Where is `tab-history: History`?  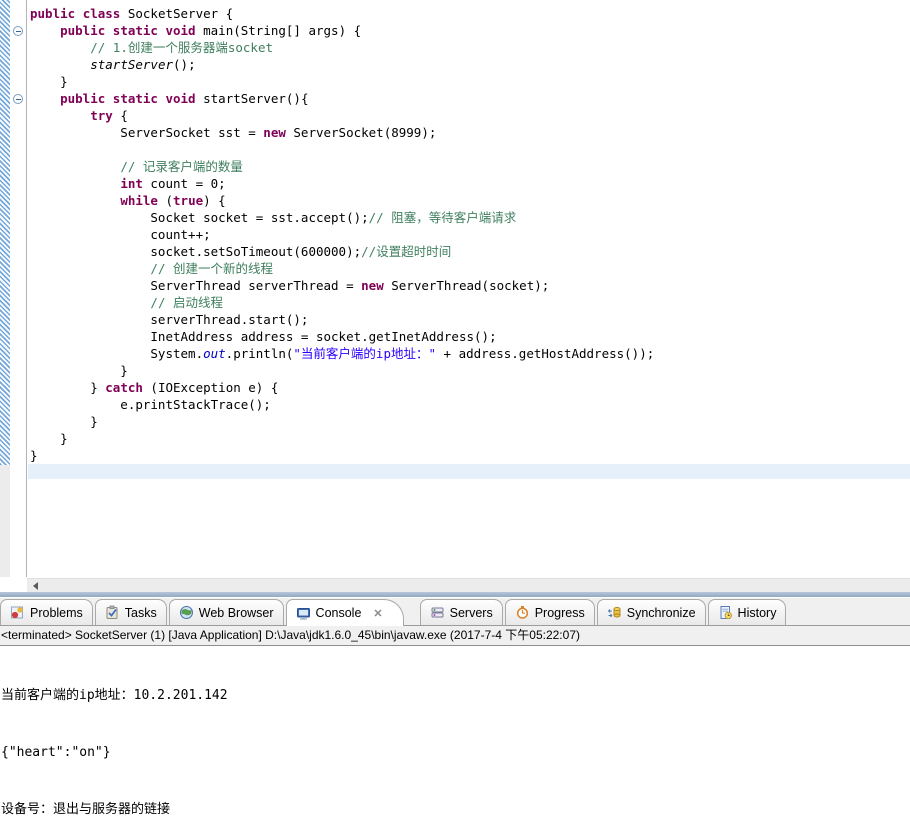 tab-history: History is located at coordinates (747, 612).